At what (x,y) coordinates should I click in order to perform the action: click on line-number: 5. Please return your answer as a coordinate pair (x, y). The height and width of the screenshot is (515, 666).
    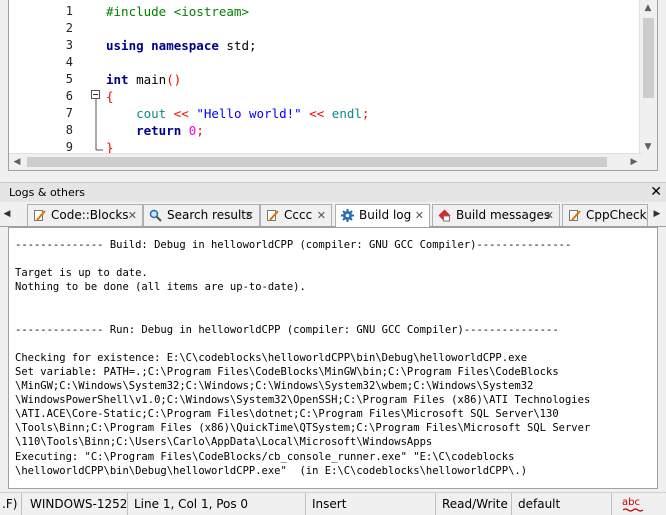
    Looking at the image, I should click on (69, 79).